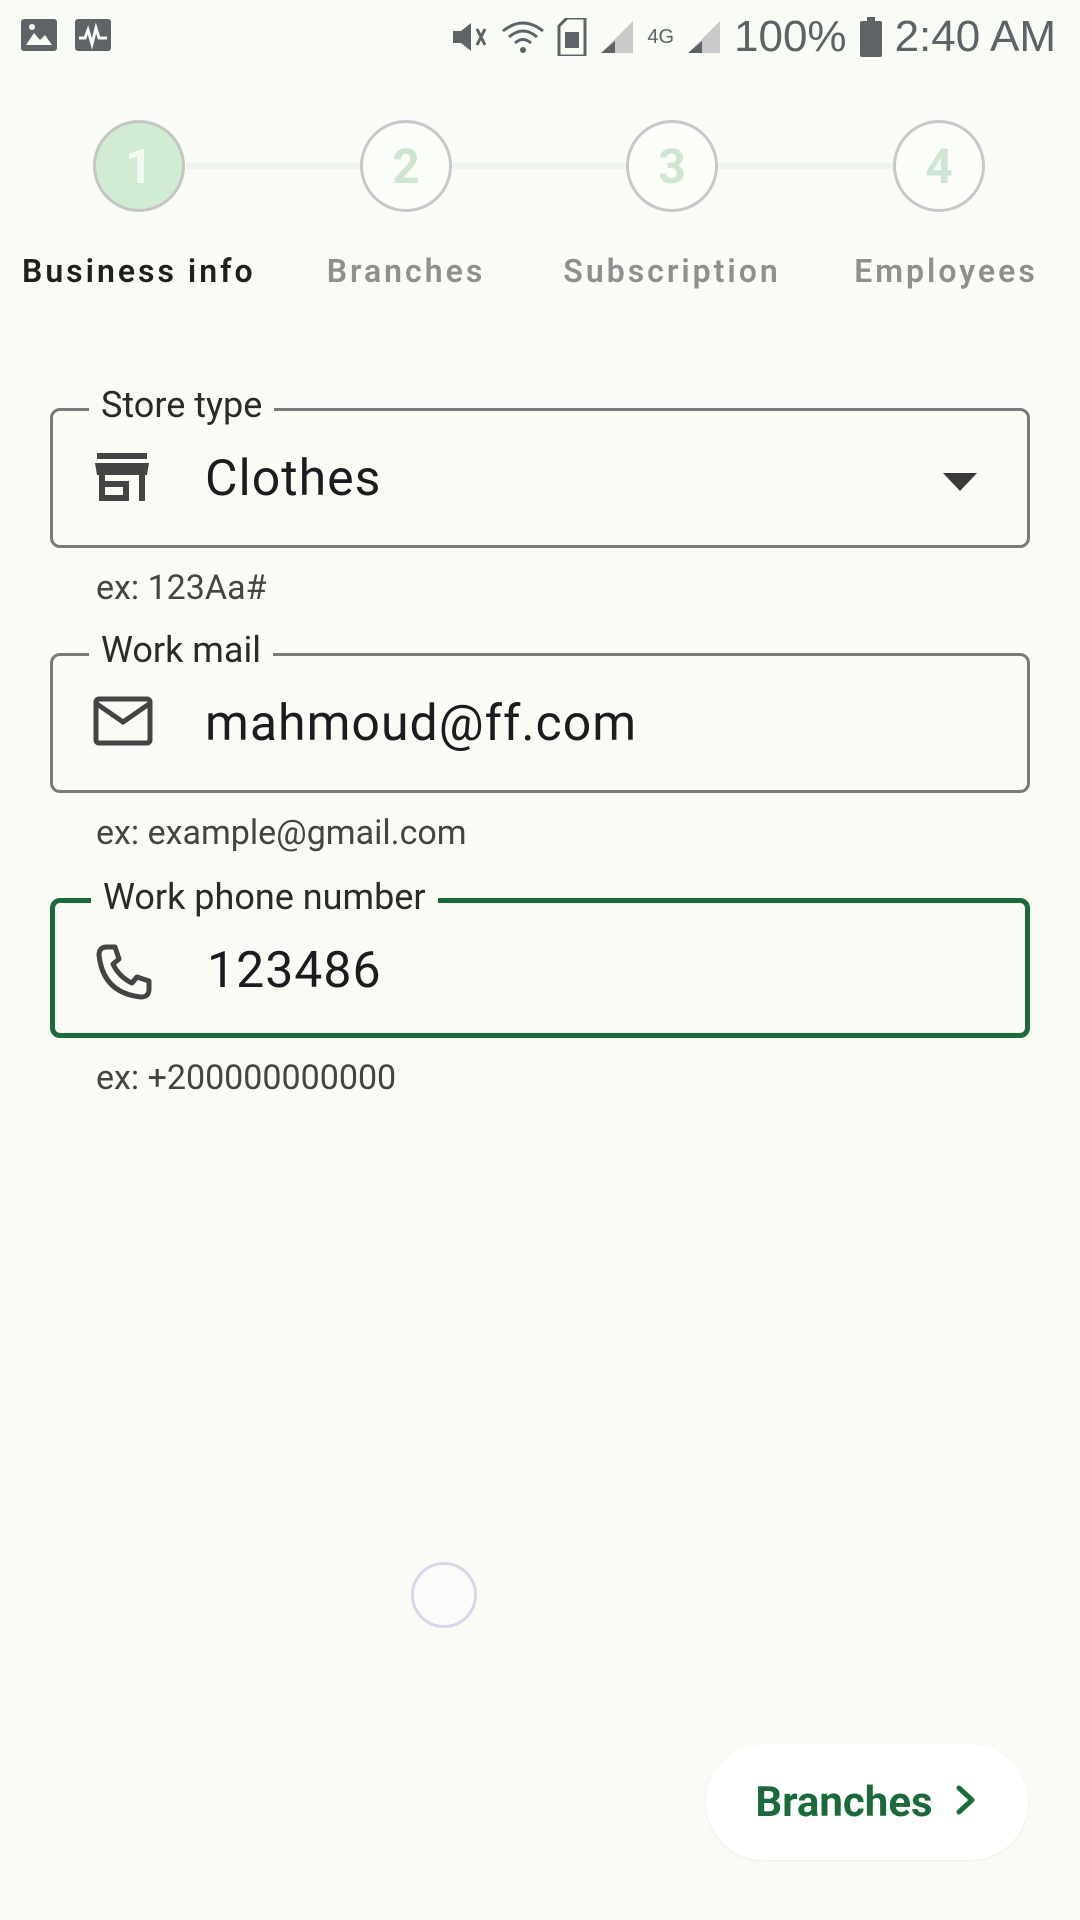  What do you see at coordinates (39, 35) in the screenshot?
I see `gallery-notification-icon` at bounding box center [39, 35].